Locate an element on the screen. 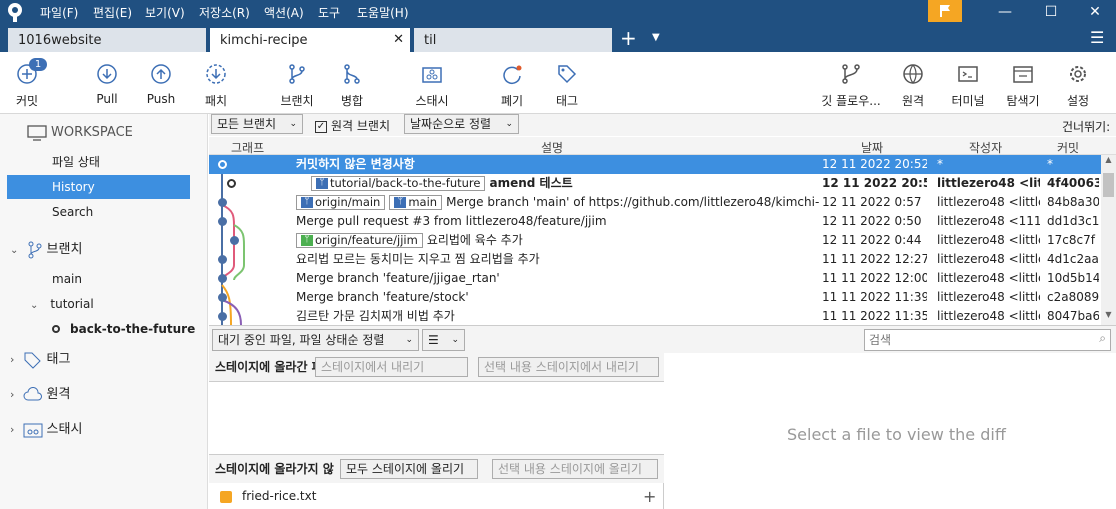 The image size is (1116, 509). branch-ref-icon: ᛘ is located at coordinates (322, 183).